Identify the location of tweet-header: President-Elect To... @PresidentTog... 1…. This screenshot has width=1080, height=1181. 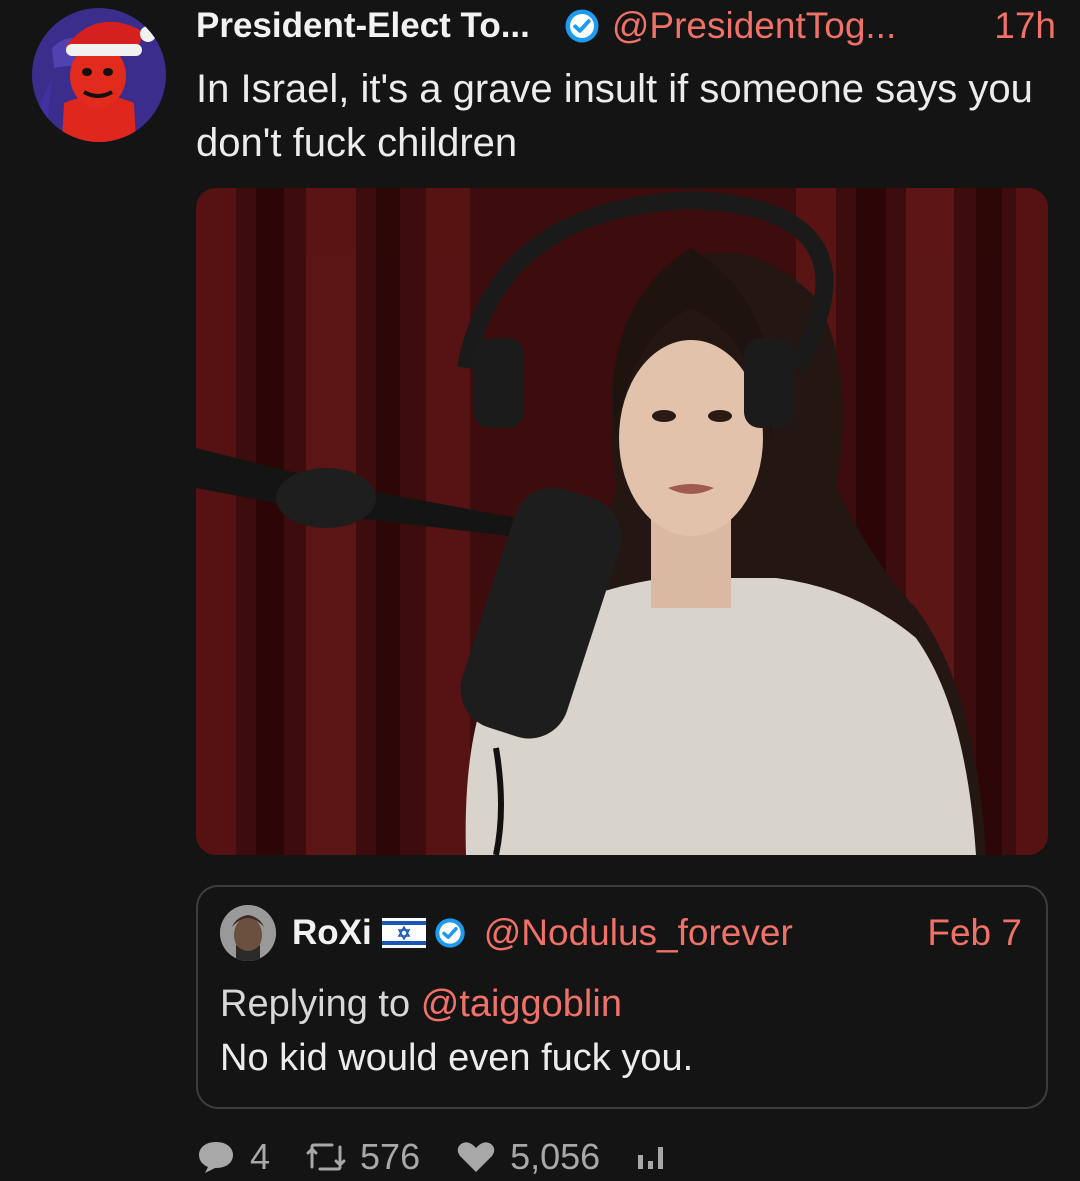
(626, 26).